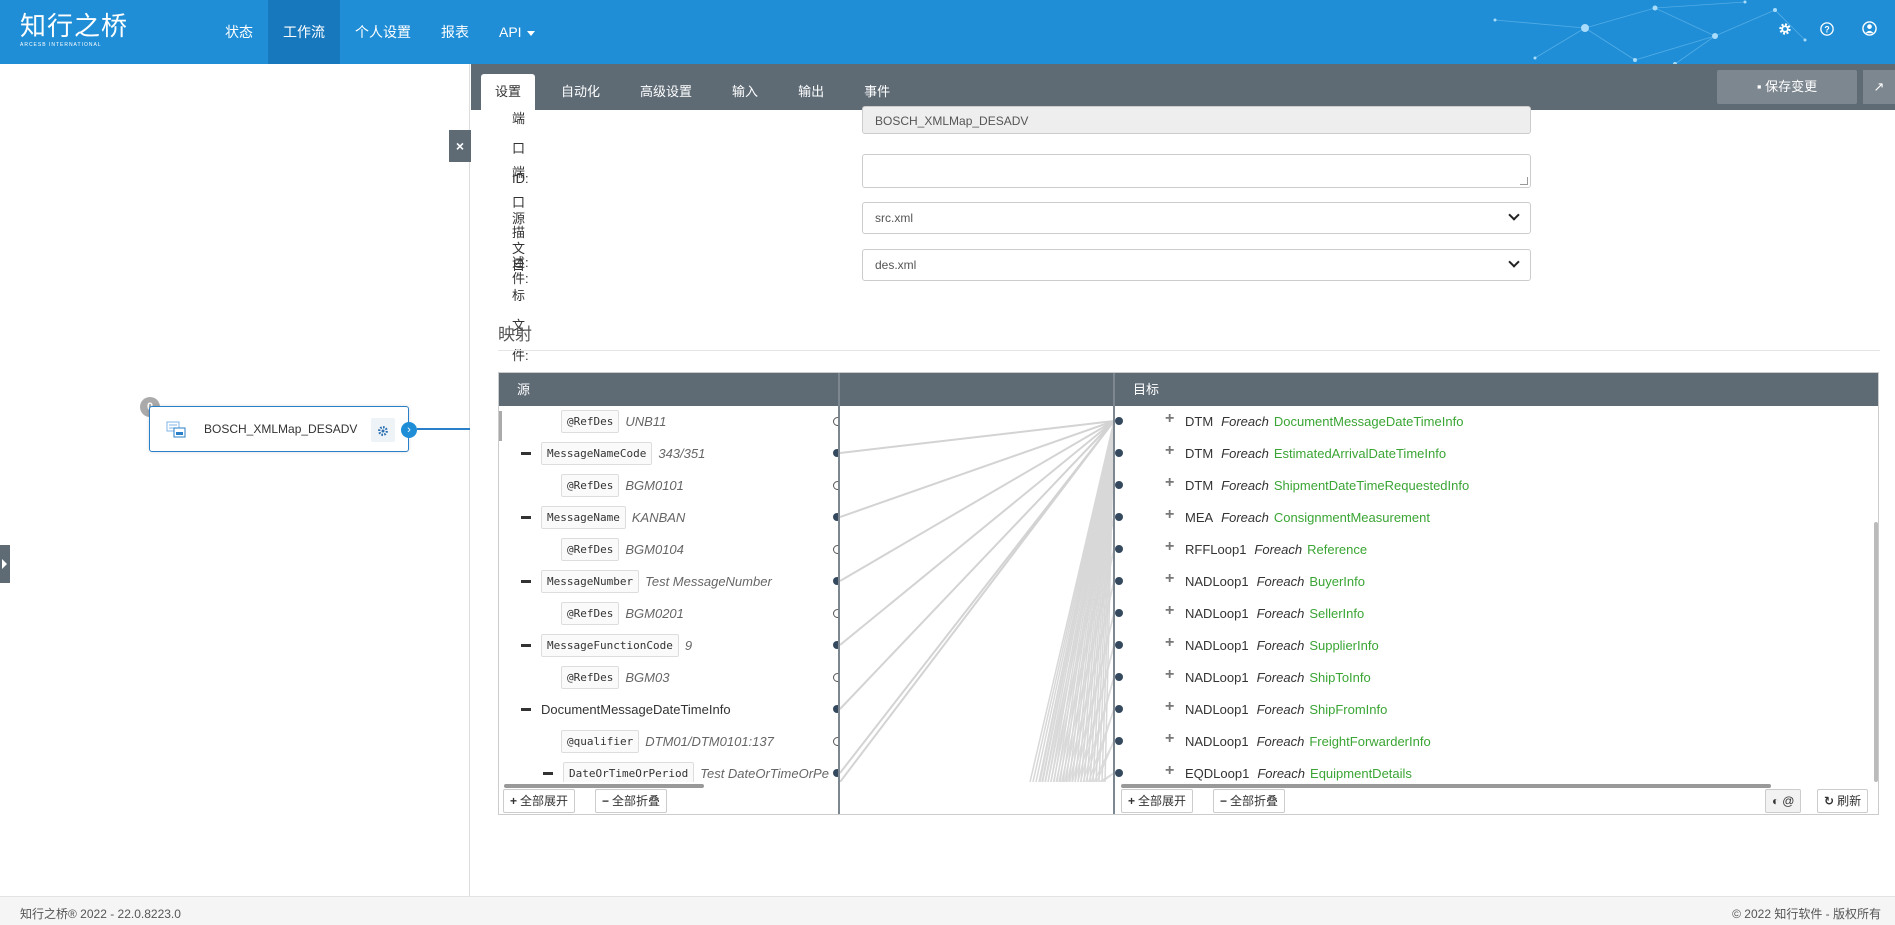  What do you see at coordinates (239, 32) in the screenshot?
I see `nav-status: 状态` at bounding box center [239, 32].